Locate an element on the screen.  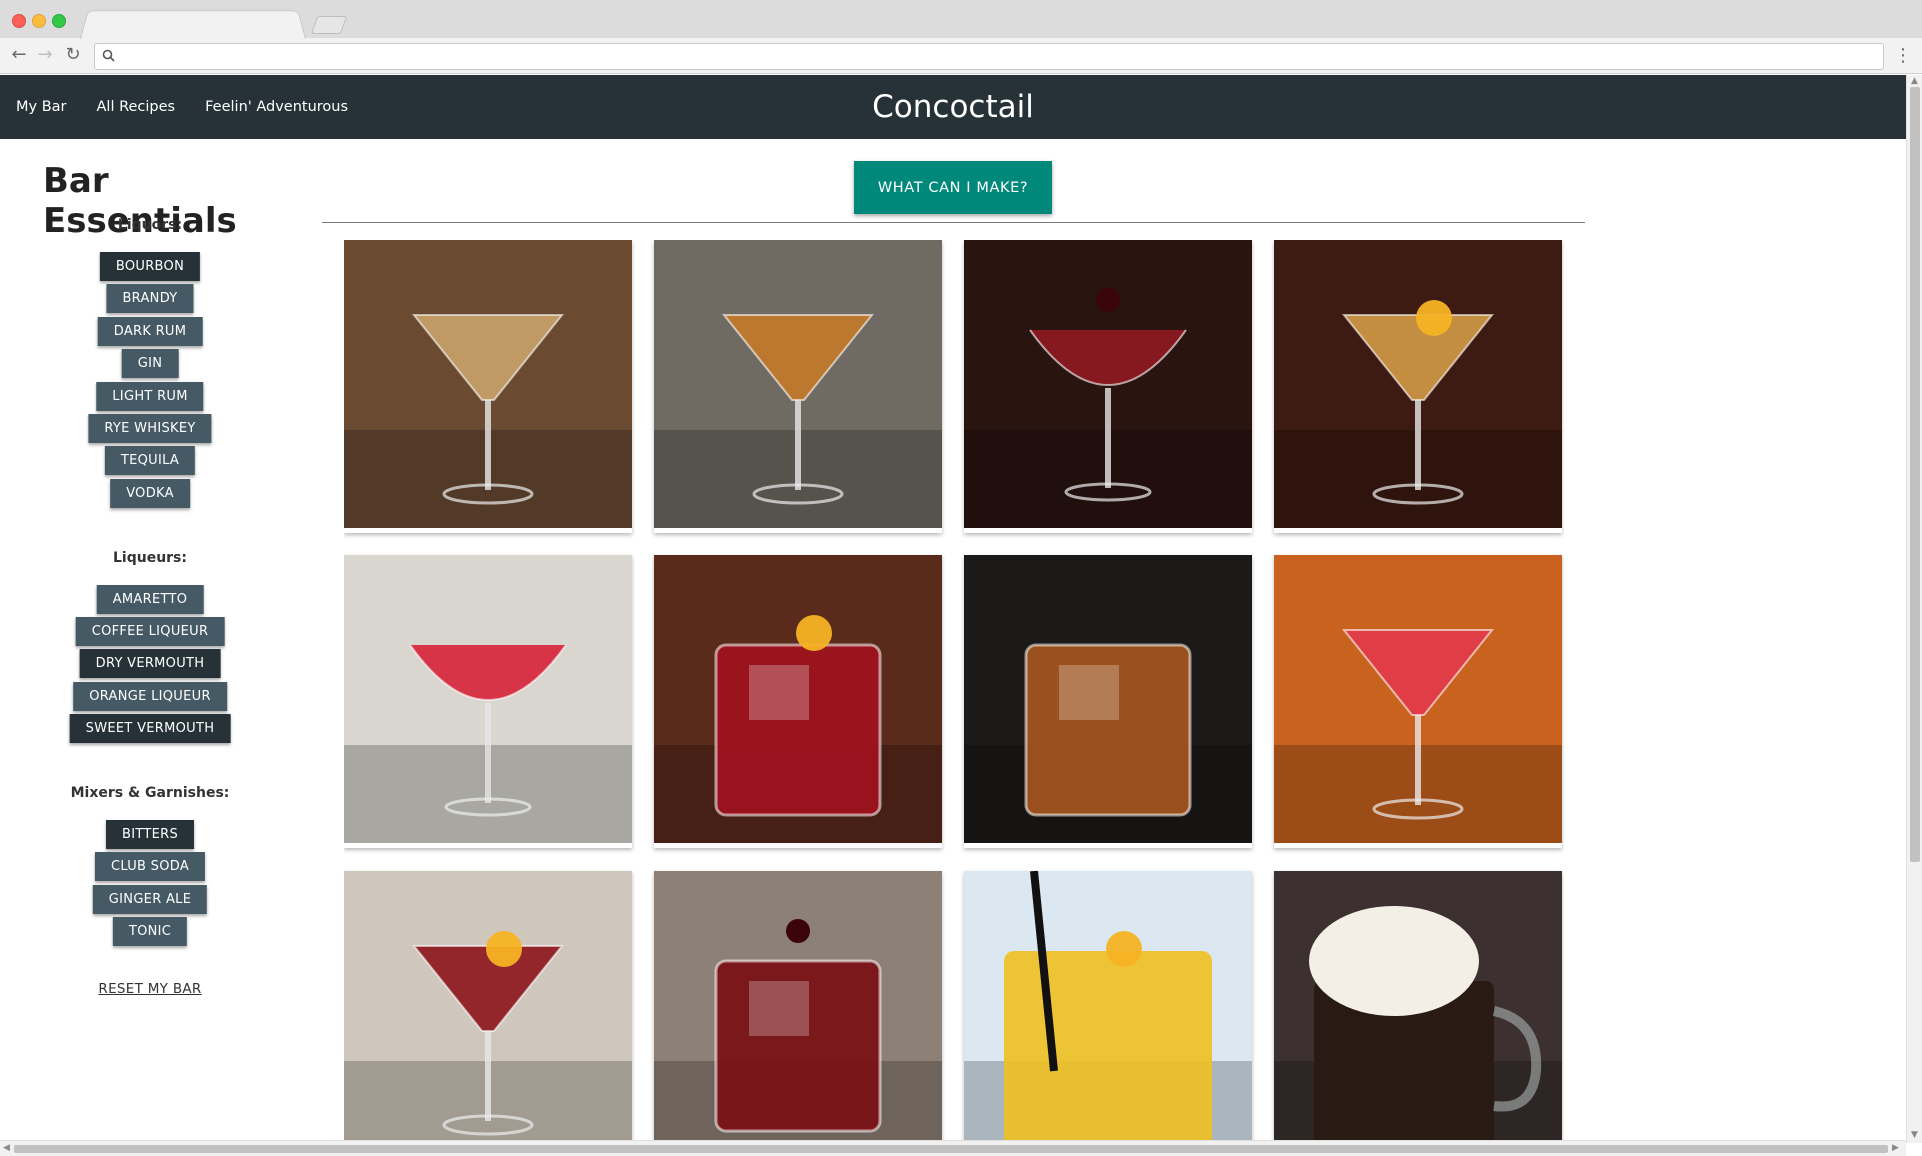
ingredient-chip: COFFEE LIQUEUR is located at coordinates (150, 631).